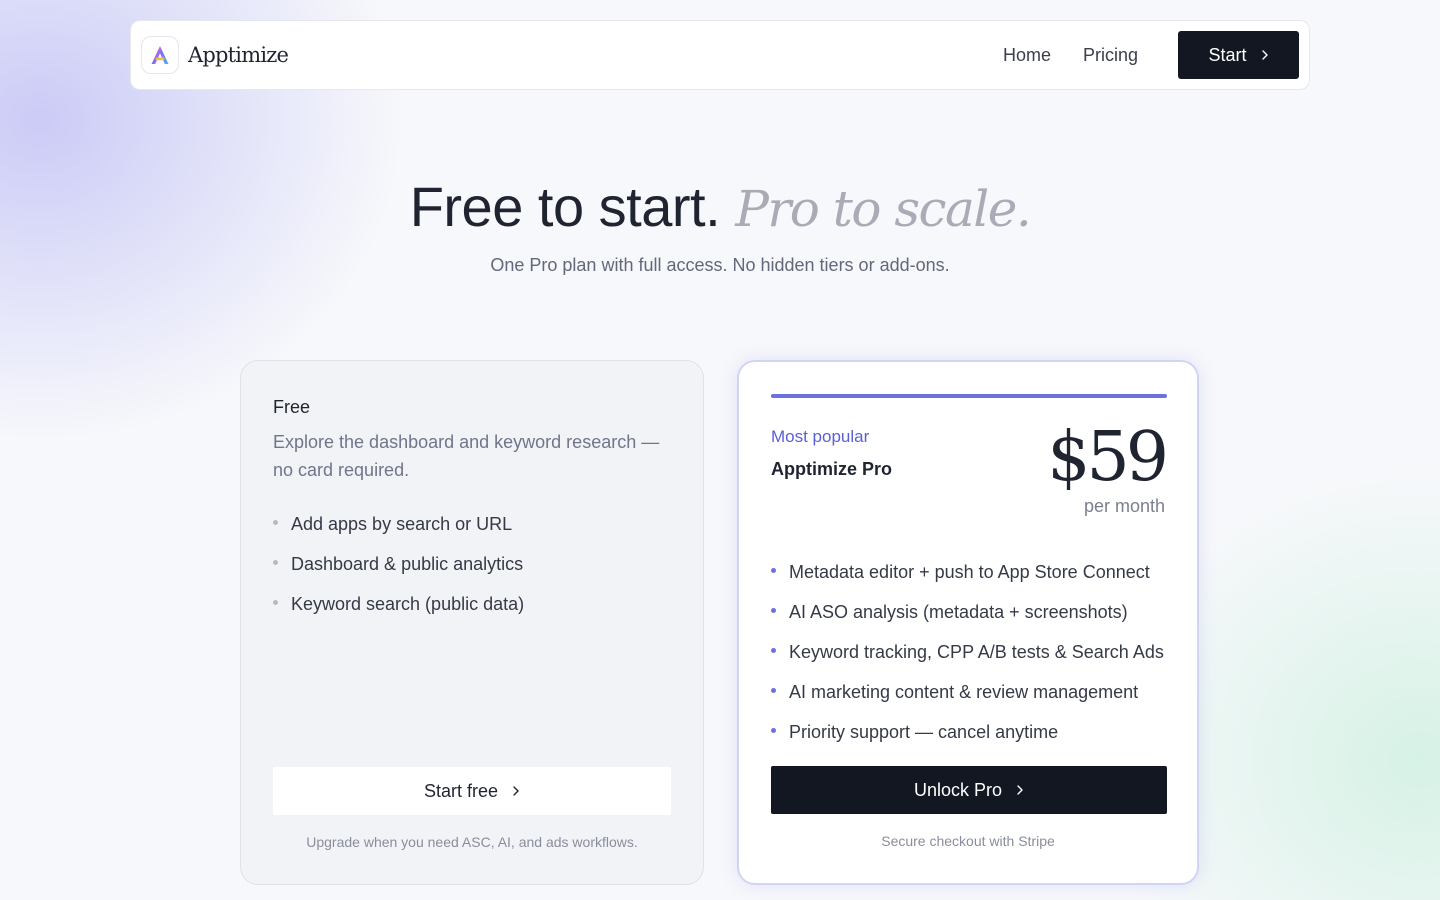  What do you see at coordinates (883, 209) in the screenshot?
I see `title-accent: Pro to scale.` at bounding box center [883, 209].